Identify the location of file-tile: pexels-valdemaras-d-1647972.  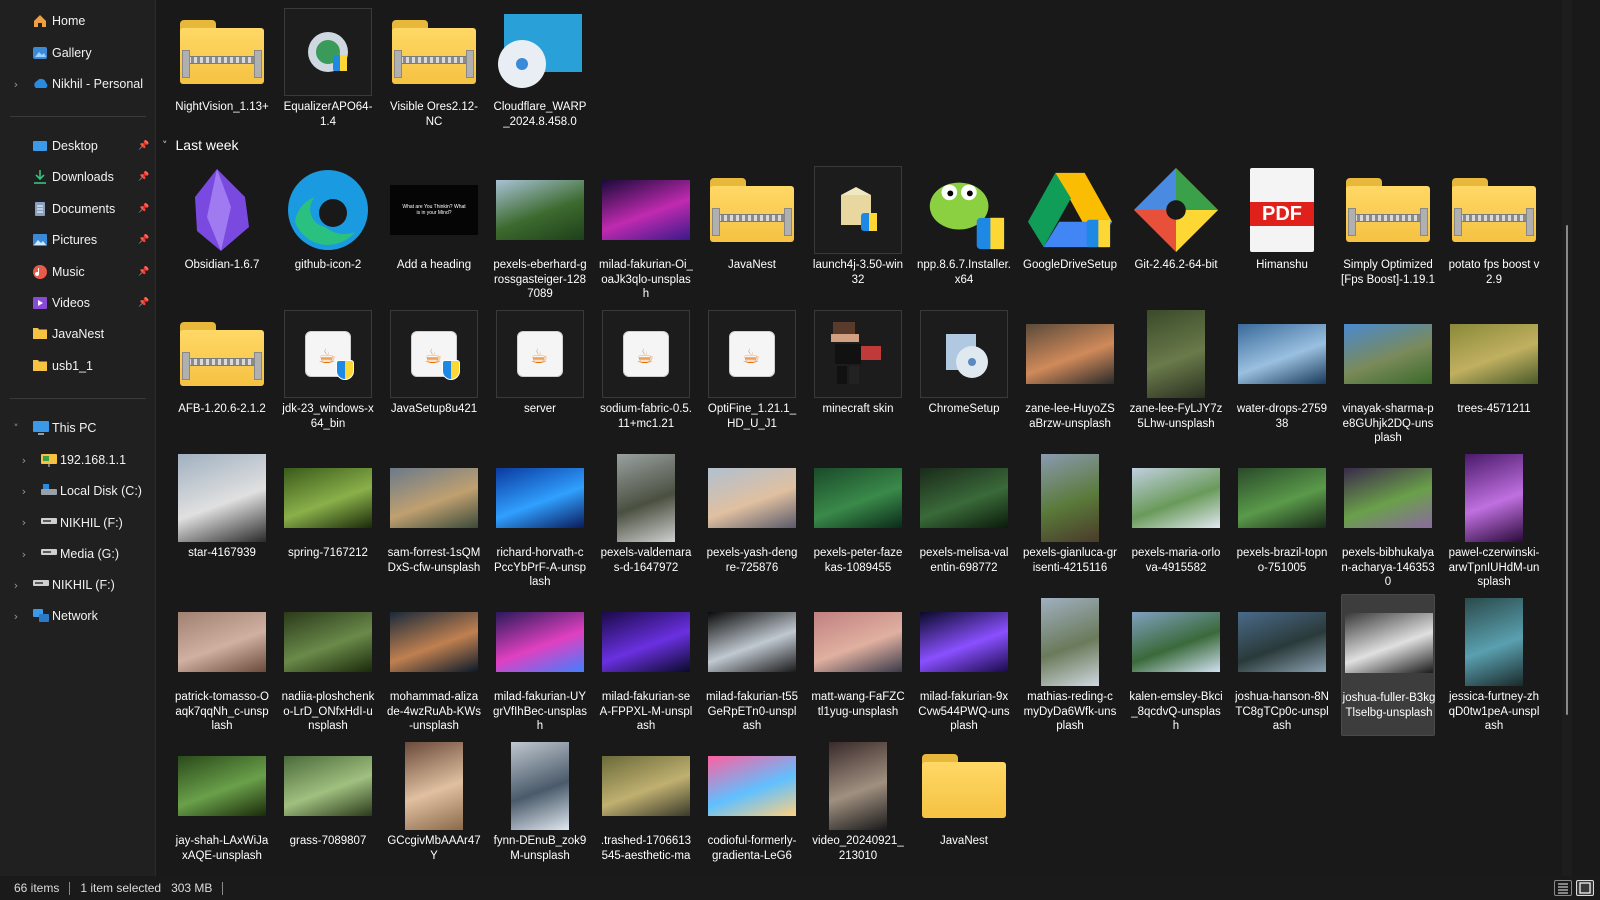
(646, 521).